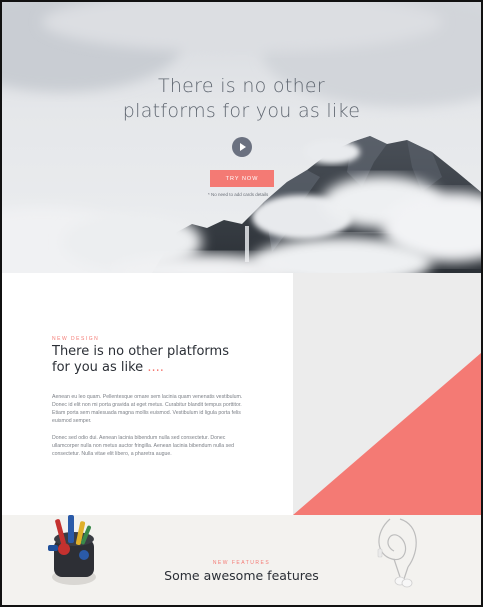 This screenshot has width=483, height=607. What do you see at coordinates (241, 563) in the screenshot?
I see `features-eyebrow: NEW FEATURES` at bounding box center [241, 563].